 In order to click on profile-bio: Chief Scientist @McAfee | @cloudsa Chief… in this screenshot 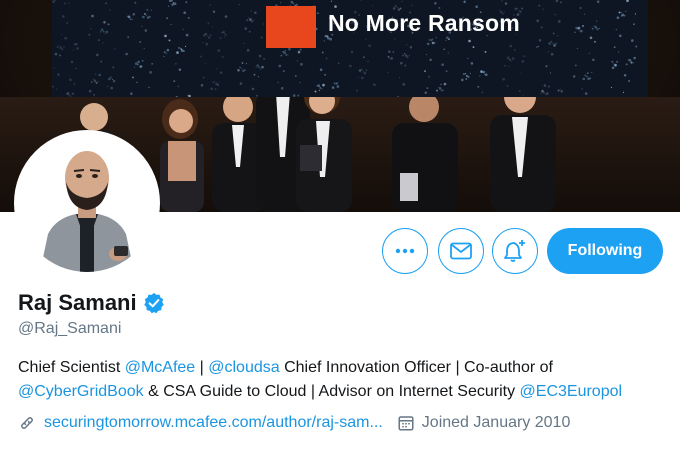, I will do `click(343, 380)`.